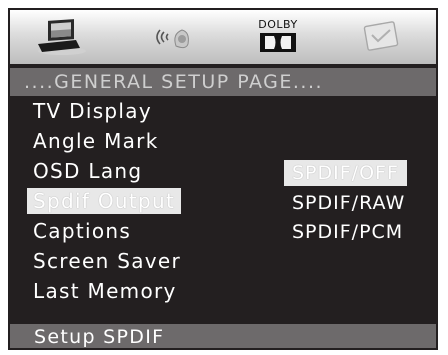 The image size is (448, 355). I want to click on audio-speaker-icon, so click(172, 37).